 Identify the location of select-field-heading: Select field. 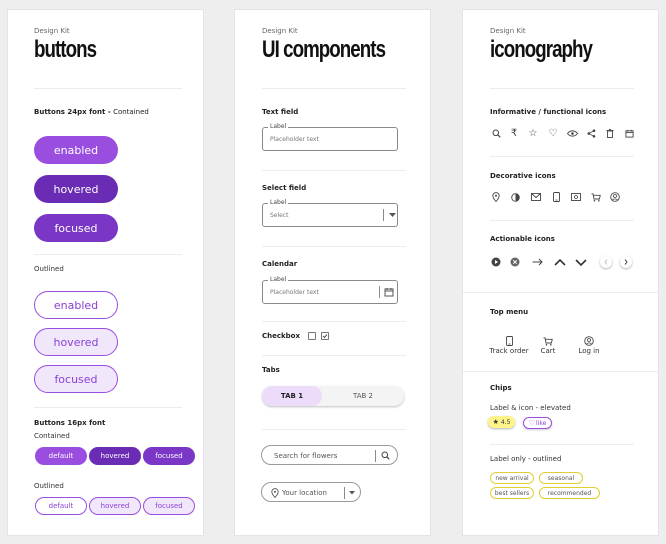
(284, 188).